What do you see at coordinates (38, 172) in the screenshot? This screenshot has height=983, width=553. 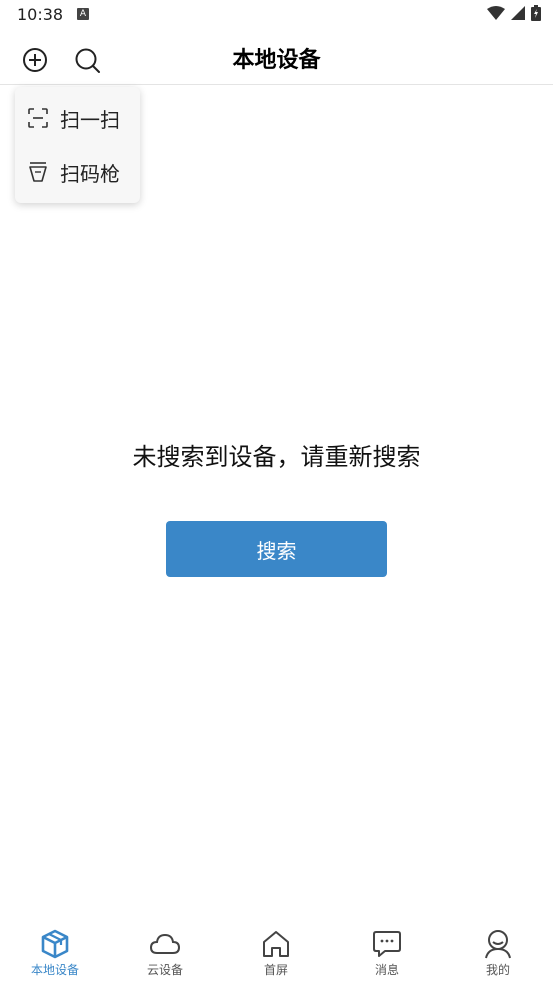 I see `scanner-gun-icon` at bounding box center [38, 172].